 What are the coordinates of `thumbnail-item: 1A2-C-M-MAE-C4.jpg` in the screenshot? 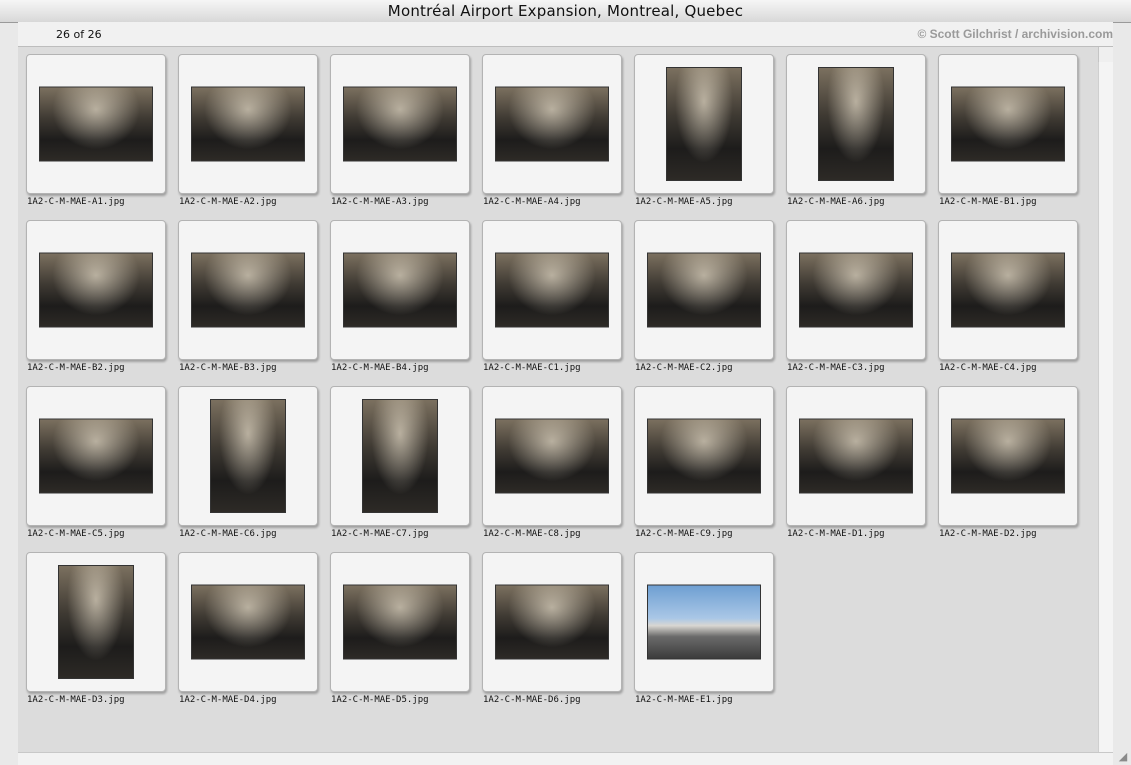 It's located at (1014, 303).